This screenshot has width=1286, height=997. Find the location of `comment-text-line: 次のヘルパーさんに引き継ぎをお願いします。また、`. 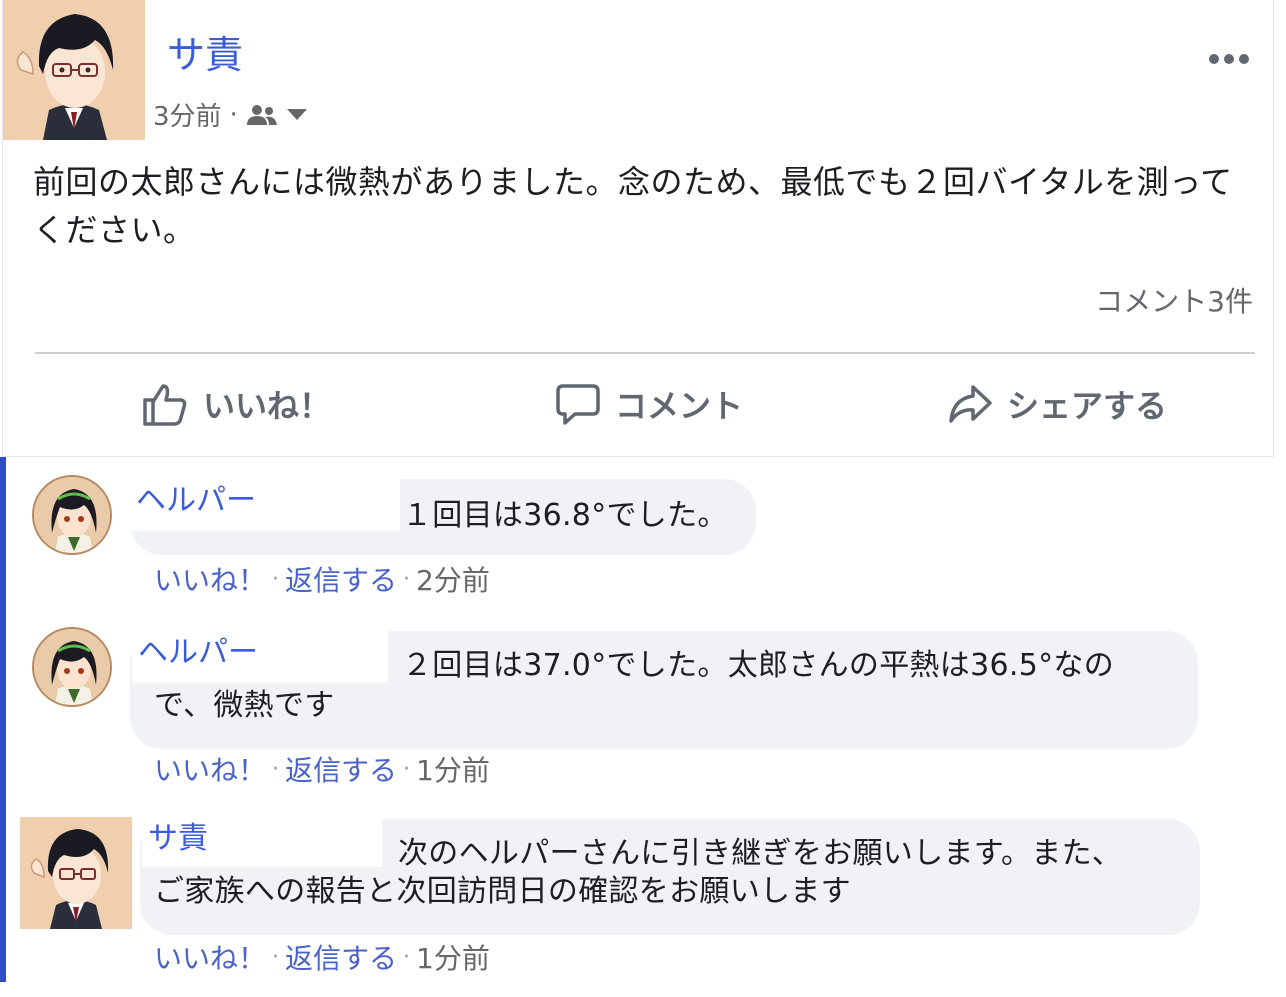

comment-text-line: 次のヘルパーさんに引き継ぎをお願いします。また、 is located at coordinates (760, 853).